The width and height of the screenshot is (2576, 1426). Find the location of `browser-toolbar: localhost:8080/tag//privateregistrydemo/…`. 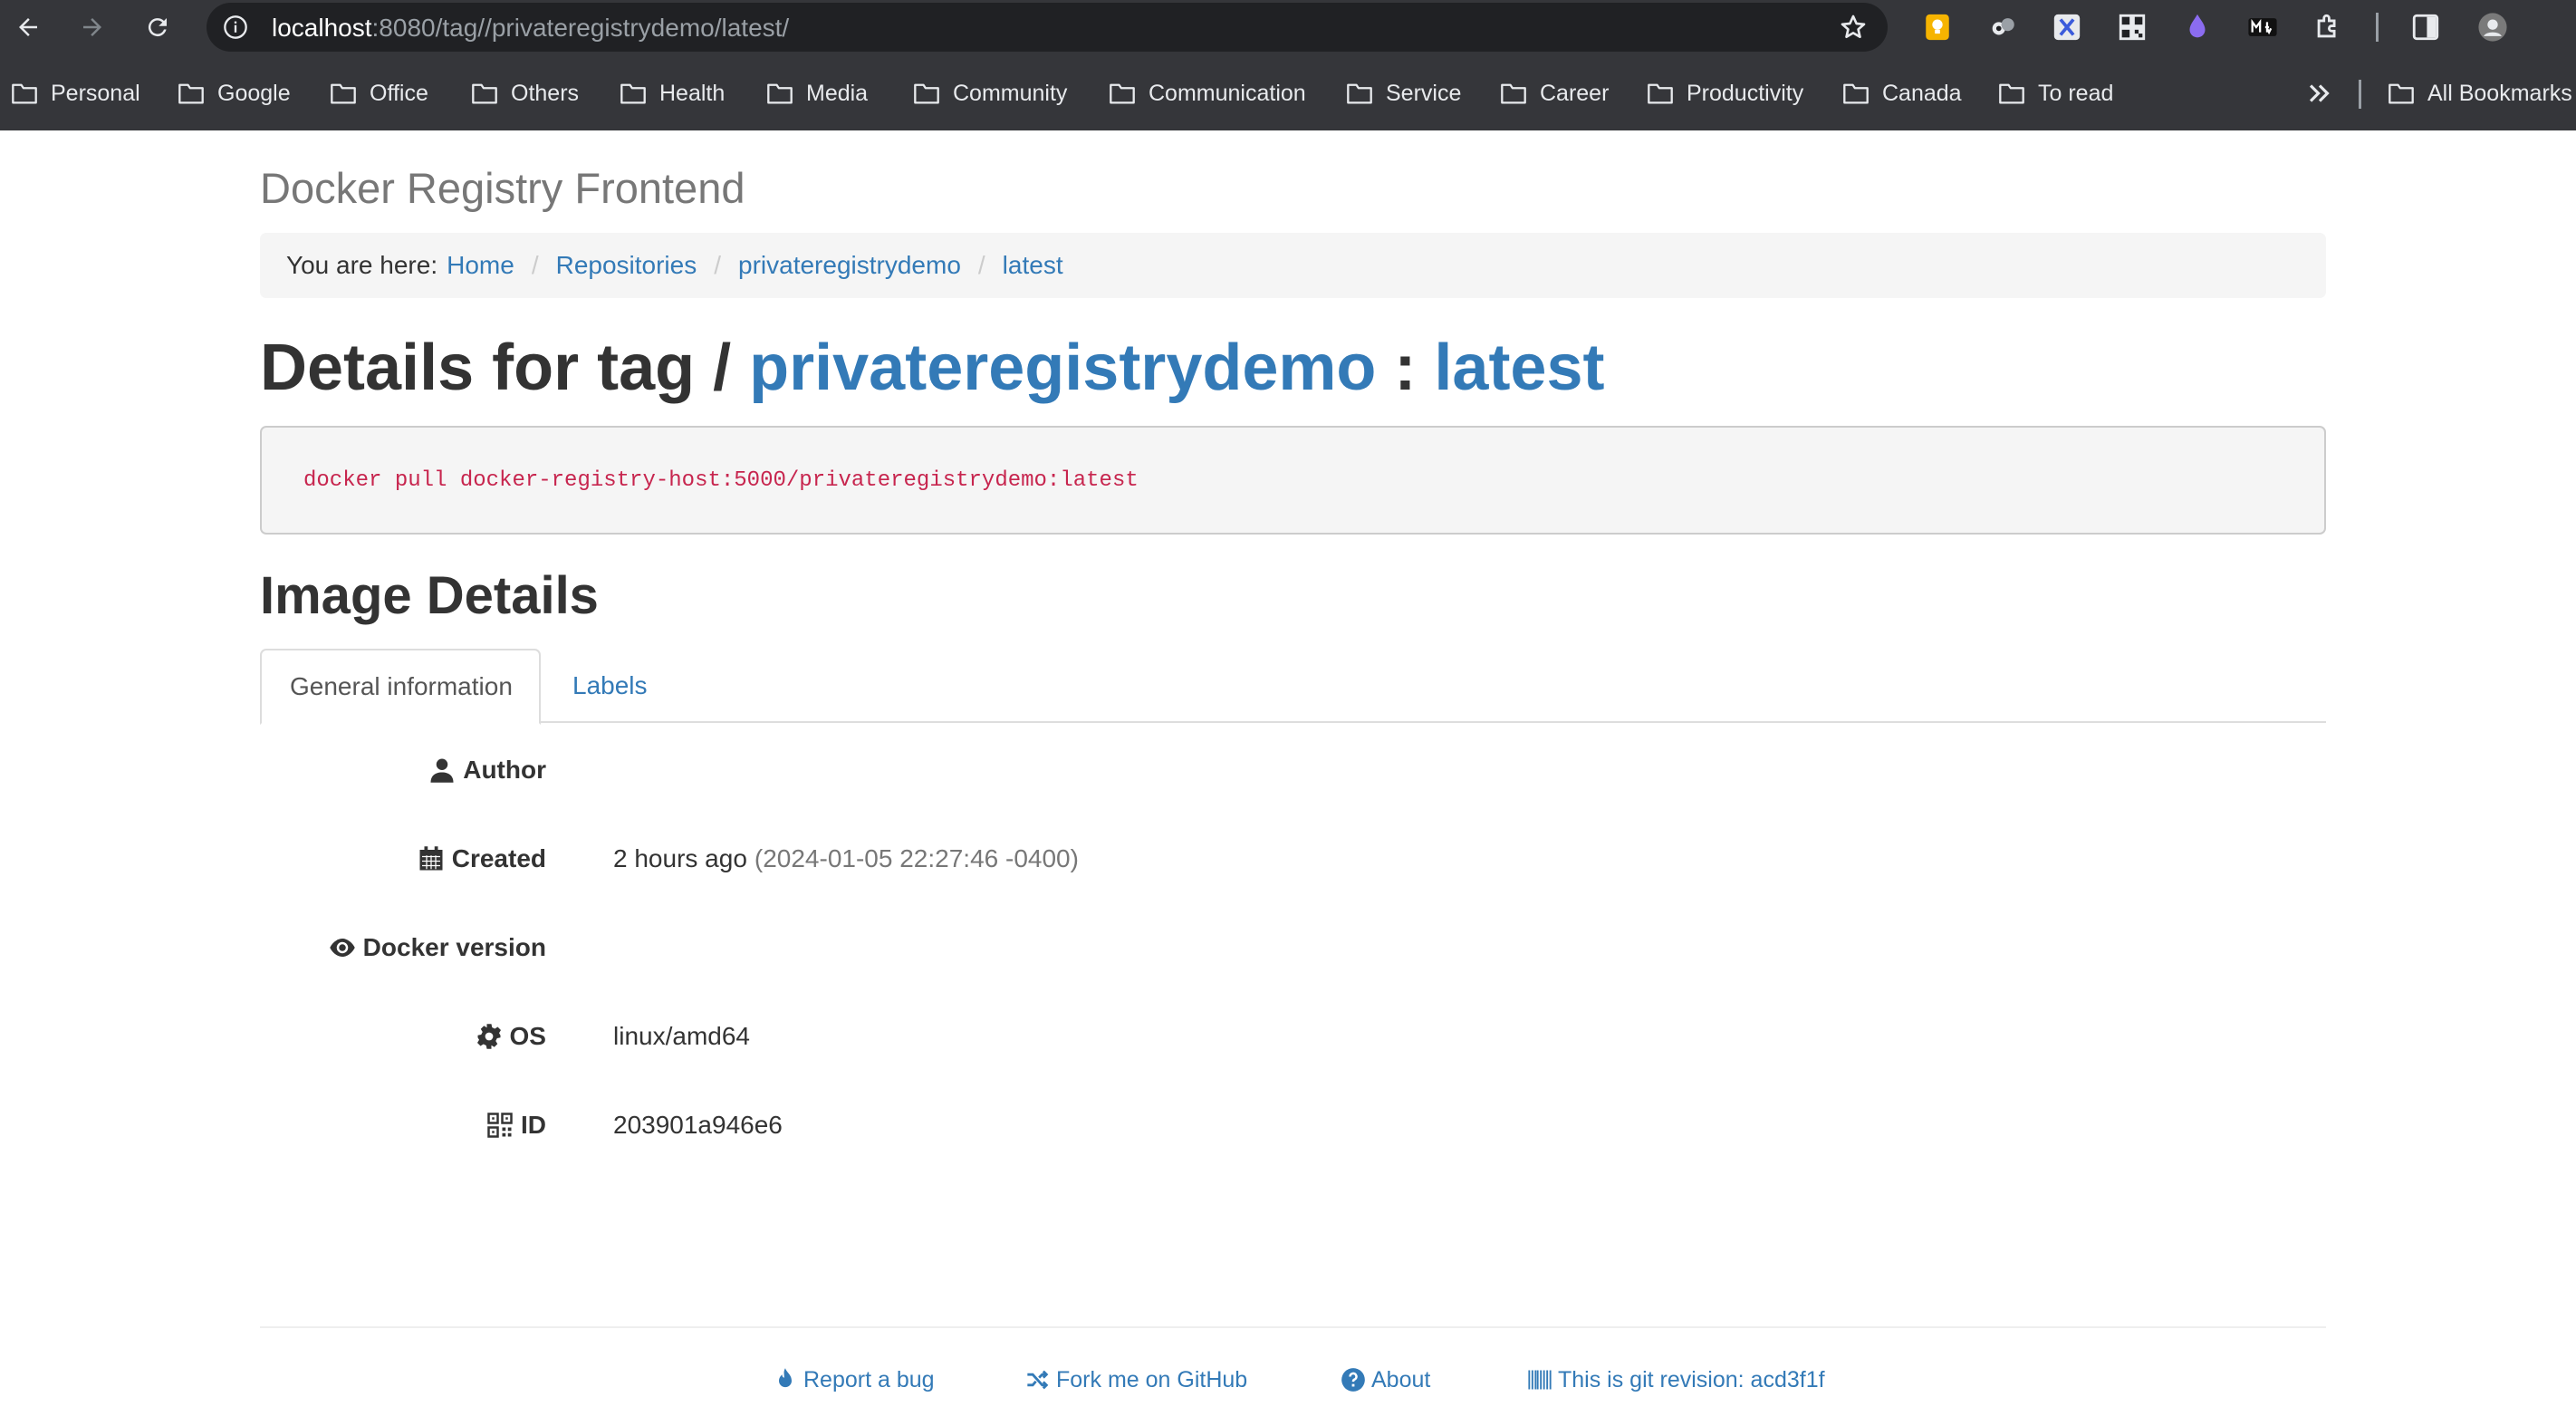

browser-toolbar: localhost:8080/tag//privateregistrydemo/… is located at coordinates (1288, 27).